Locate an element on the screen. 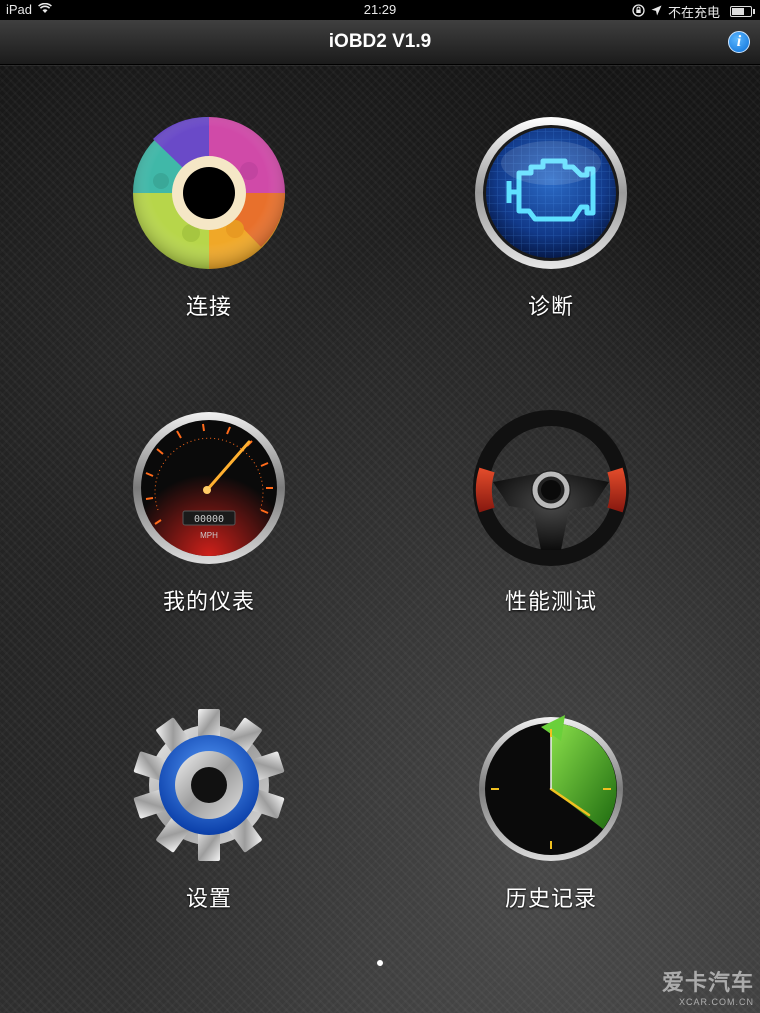 Image resolution: width=760 pixels, height=1013 pixels. history-label: 历史记录 is located at coordinates (550, 899).